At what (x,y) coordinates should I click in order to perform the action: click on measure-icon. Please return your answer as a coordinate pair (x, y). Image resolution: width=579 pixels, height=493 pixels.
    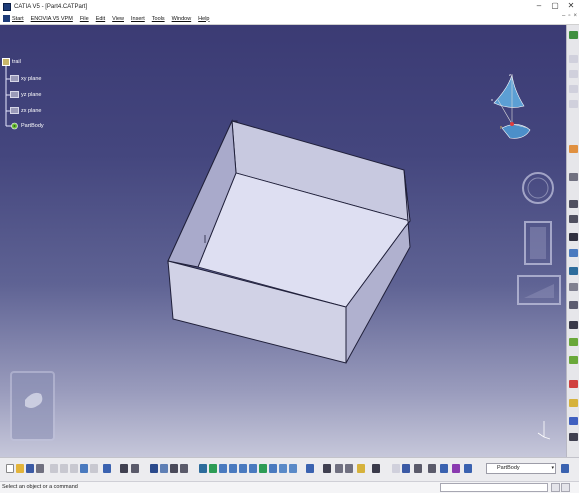
    Looking at the image, I should click on (573, 384).